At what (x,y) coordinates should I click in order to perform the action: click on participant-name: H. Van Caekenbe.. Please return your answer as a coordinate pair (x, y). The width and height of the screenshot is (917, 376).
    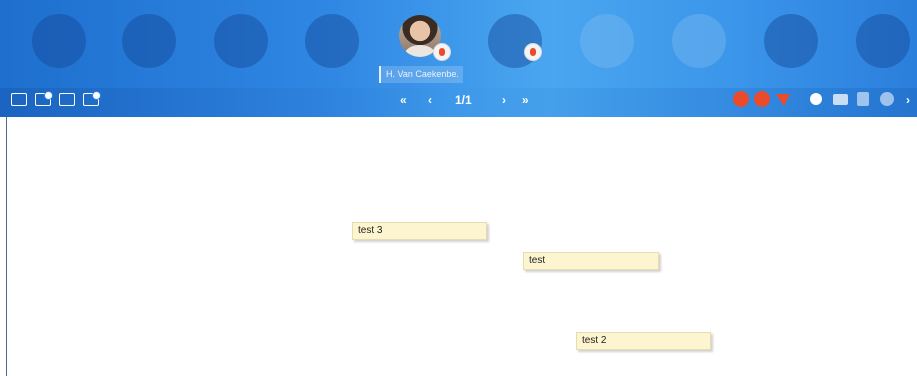
    Looking at the image, I should click on (421, 74).